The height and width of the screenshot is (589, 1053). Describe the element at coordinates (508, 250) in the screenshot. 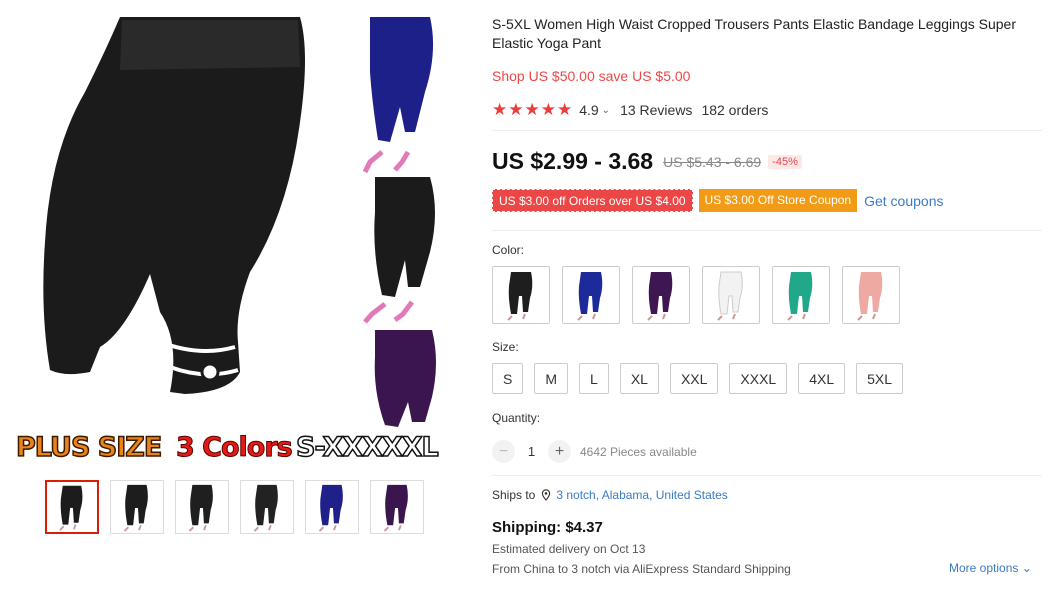

I see `color-label: Color:` at that location.